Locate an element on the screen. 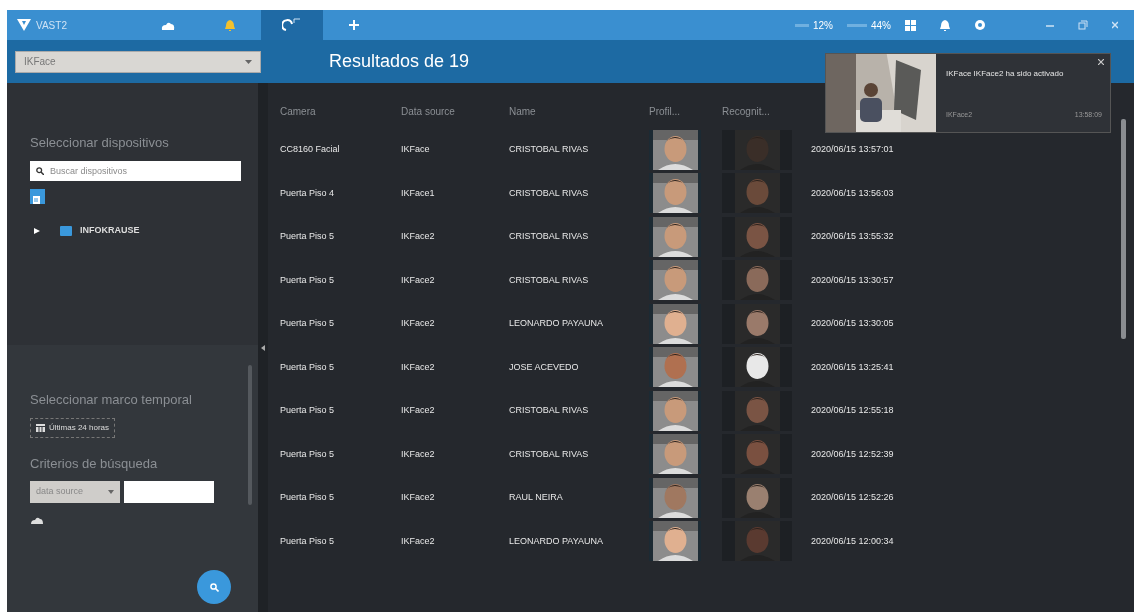 The height and width of the screenshot is (612, 1134). search-button is located at coordinates (214, 587).